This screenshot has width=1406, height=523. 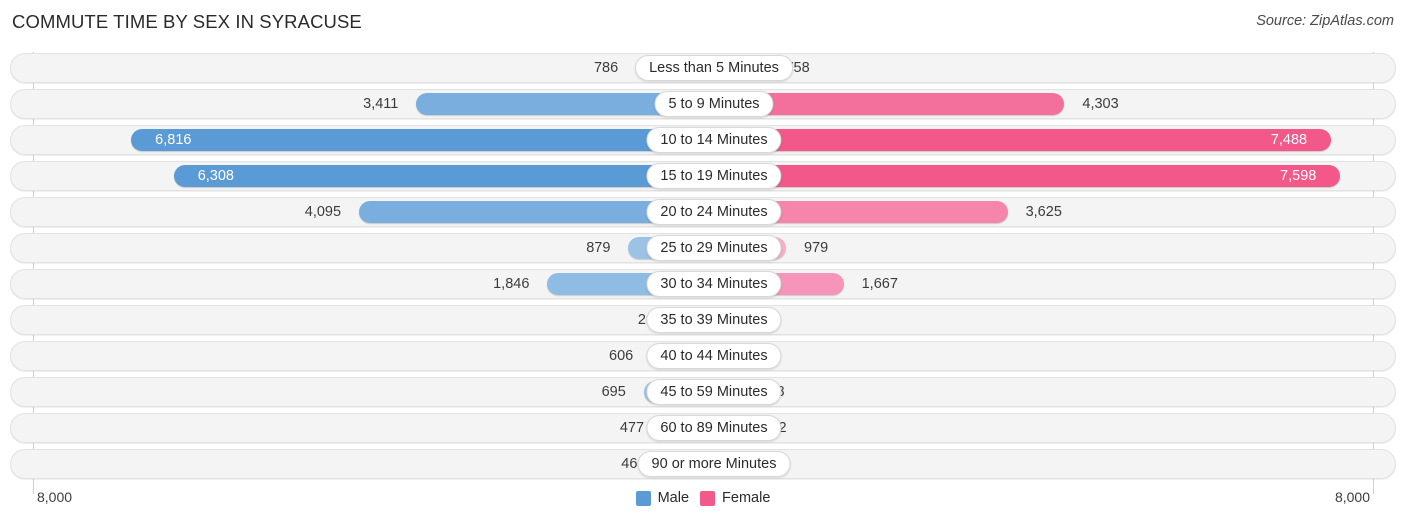 I want to click on bar-row-inner: 60629540 to 44 Minutes, so click(x=703, y=356).